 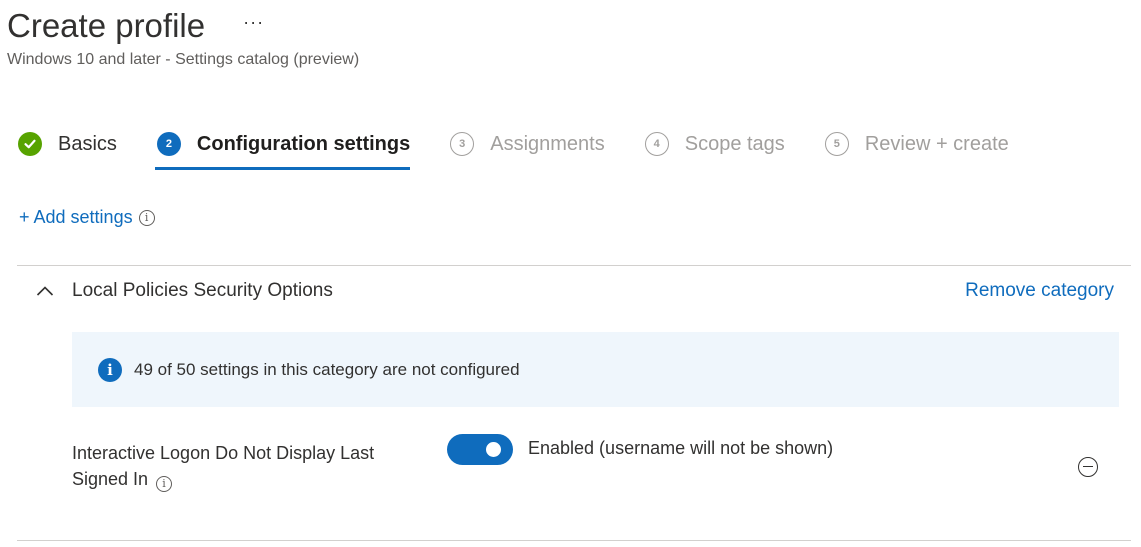 What do you see at coordinates (202, 290) in the screenshot?
I see `category-title: Local Policies Security Options` at bounding box center [202, 290].